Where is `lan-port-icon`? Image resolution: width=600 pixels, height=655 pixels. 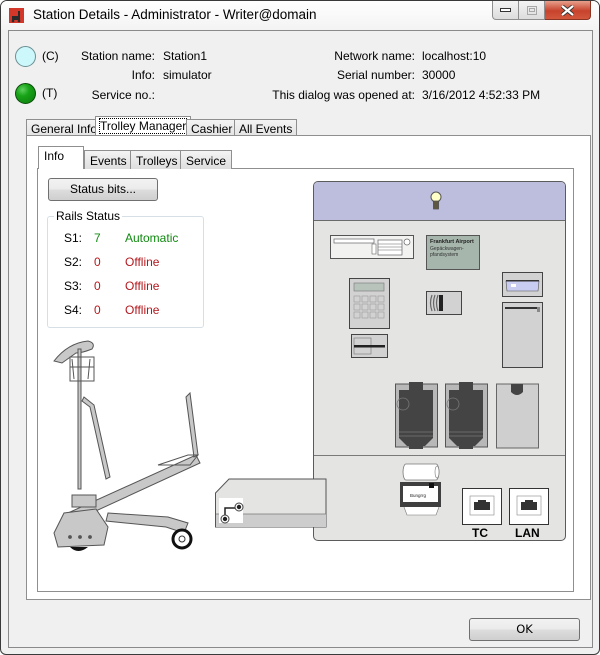 lan-port-icon is located at coordinates (529, 506).